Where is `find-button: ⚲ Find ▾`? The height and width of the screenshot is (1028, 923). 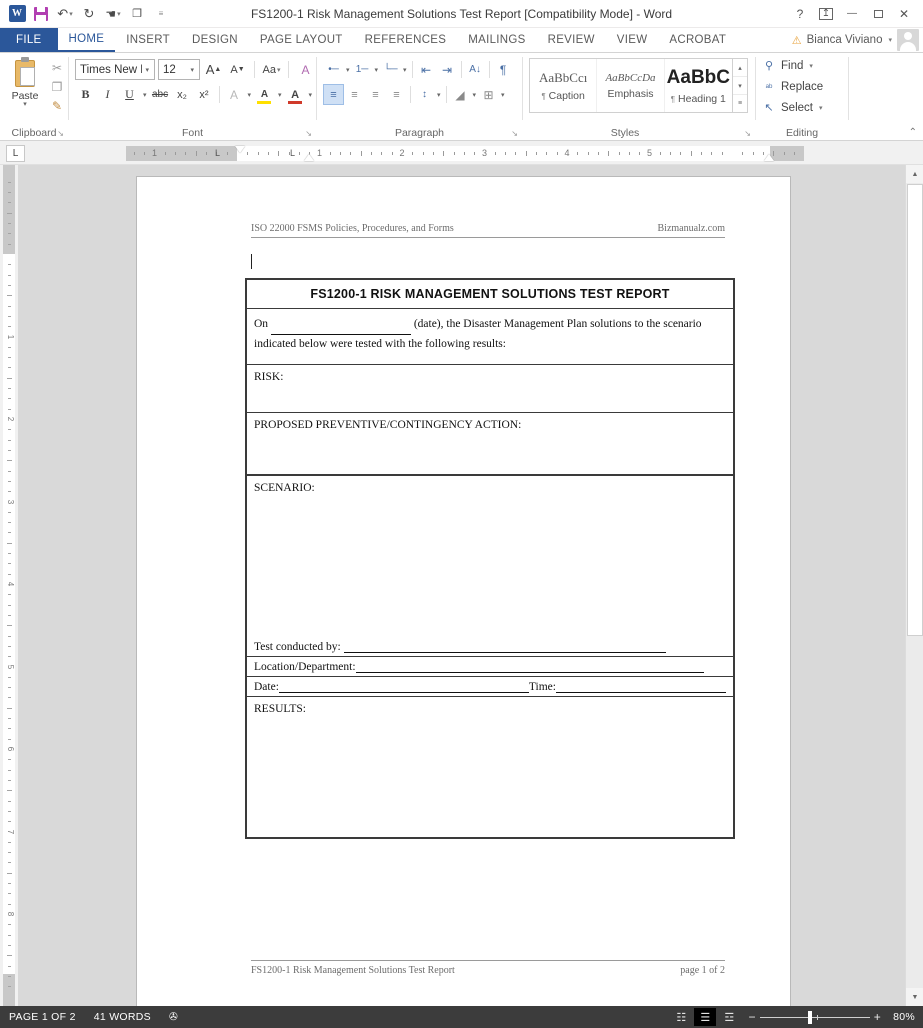 find-button: ⚲ Find ▾ is located at coordinates (802, 63).